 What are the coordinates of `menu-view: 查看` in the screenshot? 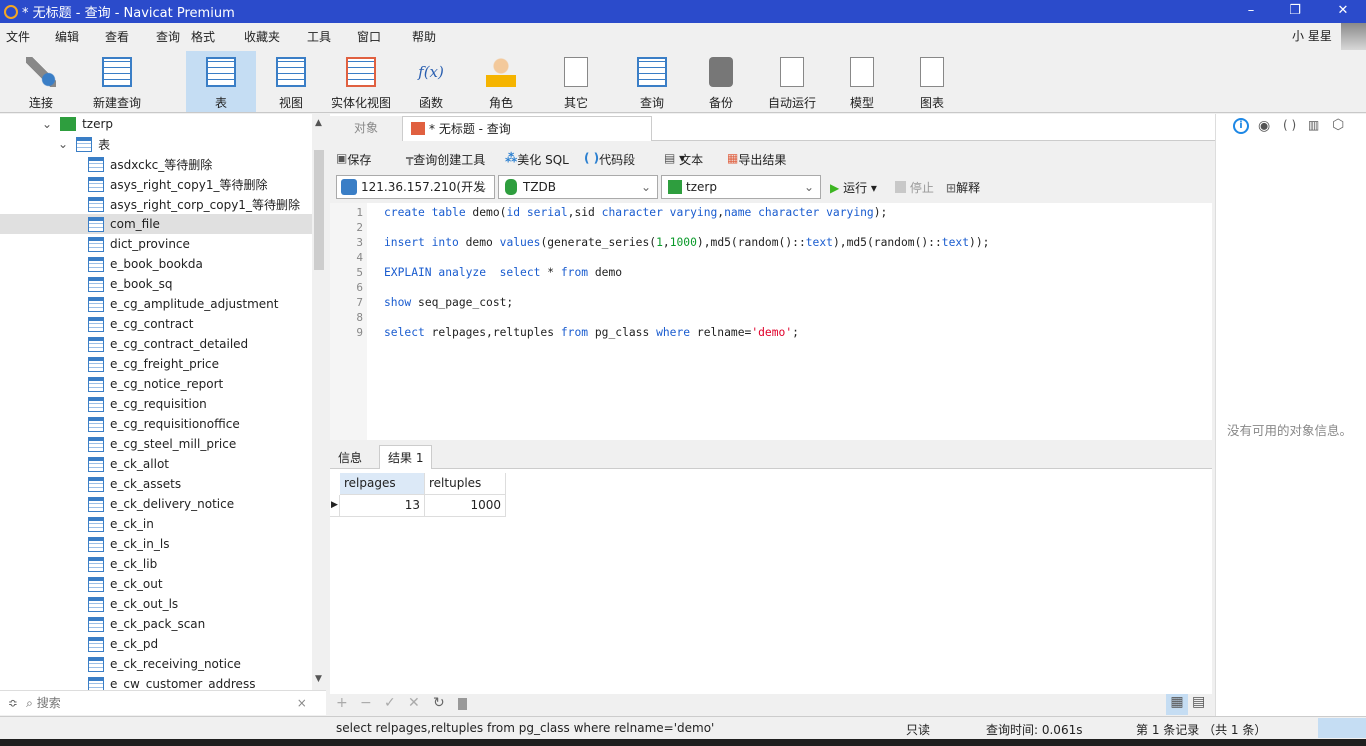 It's located at (117, 36).